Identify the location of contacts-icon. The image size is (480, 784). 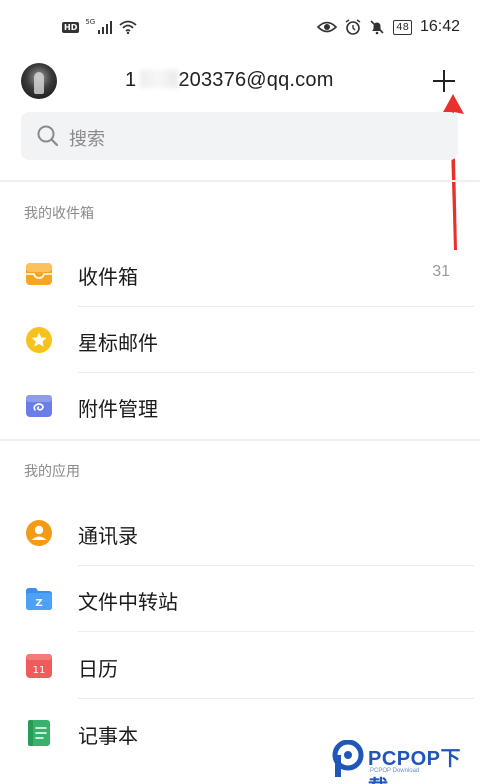
(39, 533).